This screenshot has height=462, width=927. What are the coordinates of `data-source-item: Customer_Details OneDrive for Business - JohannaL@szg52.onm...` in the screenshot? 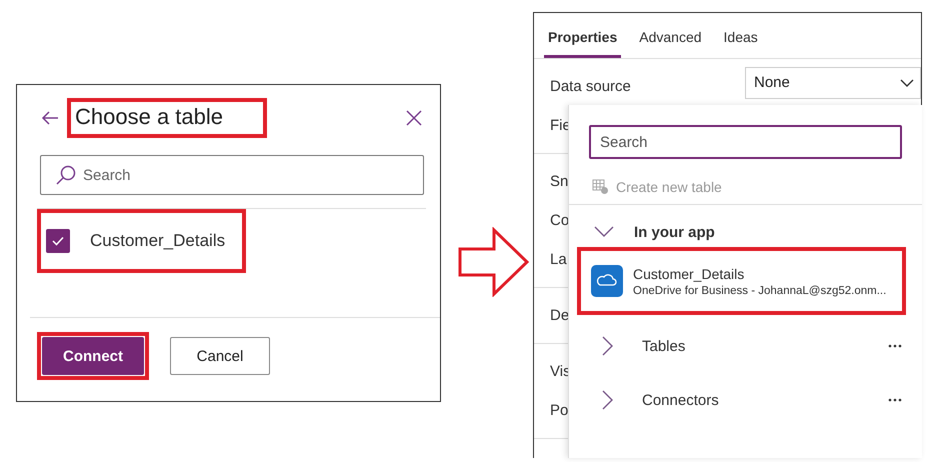 It's located at (741, 281).